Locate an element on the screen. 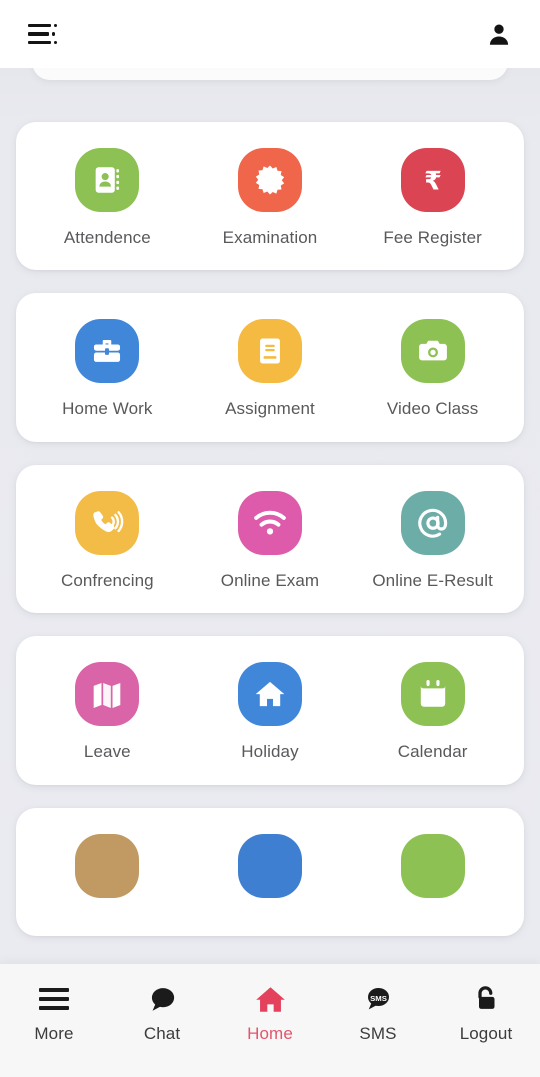 This screenshot has height=1077, width=540. nav-item-sms: SMS SMS is located at coordinates (378, 1012).